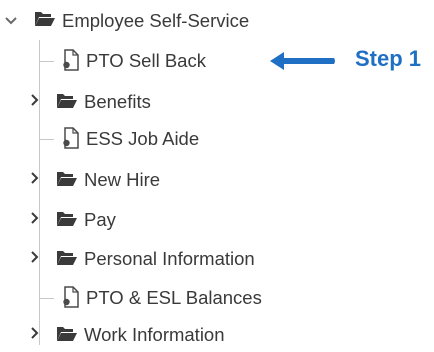  I want to click on tree-item-label: Benefits, so click(117, 101).